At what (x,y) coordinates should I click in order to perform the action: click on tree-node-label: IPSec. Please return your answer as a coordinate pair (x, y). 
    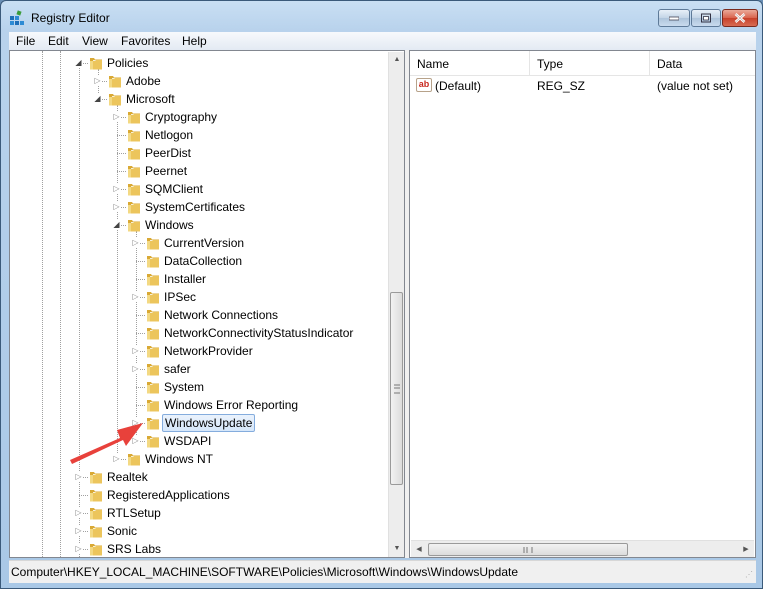
    Looking at the image, I should click on (180, 297).